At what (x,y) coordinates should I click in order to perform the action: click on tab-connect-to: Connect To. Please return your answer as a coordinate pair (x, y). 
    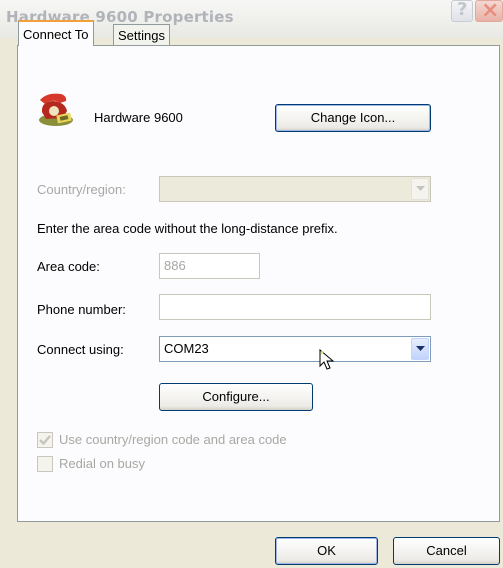
    Looking at the image, I should click on (56, 33).